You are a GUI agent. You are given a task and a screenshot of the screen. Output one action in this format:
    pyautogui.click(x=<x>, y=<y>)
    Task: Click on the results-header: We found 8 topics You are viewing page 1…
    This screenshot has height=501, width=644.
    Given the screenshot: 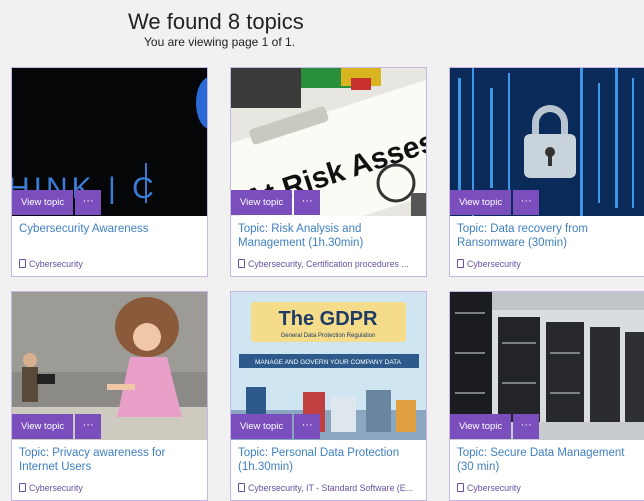 What is the action you would take?
    pyautogui.click(x=238, y=28)
    